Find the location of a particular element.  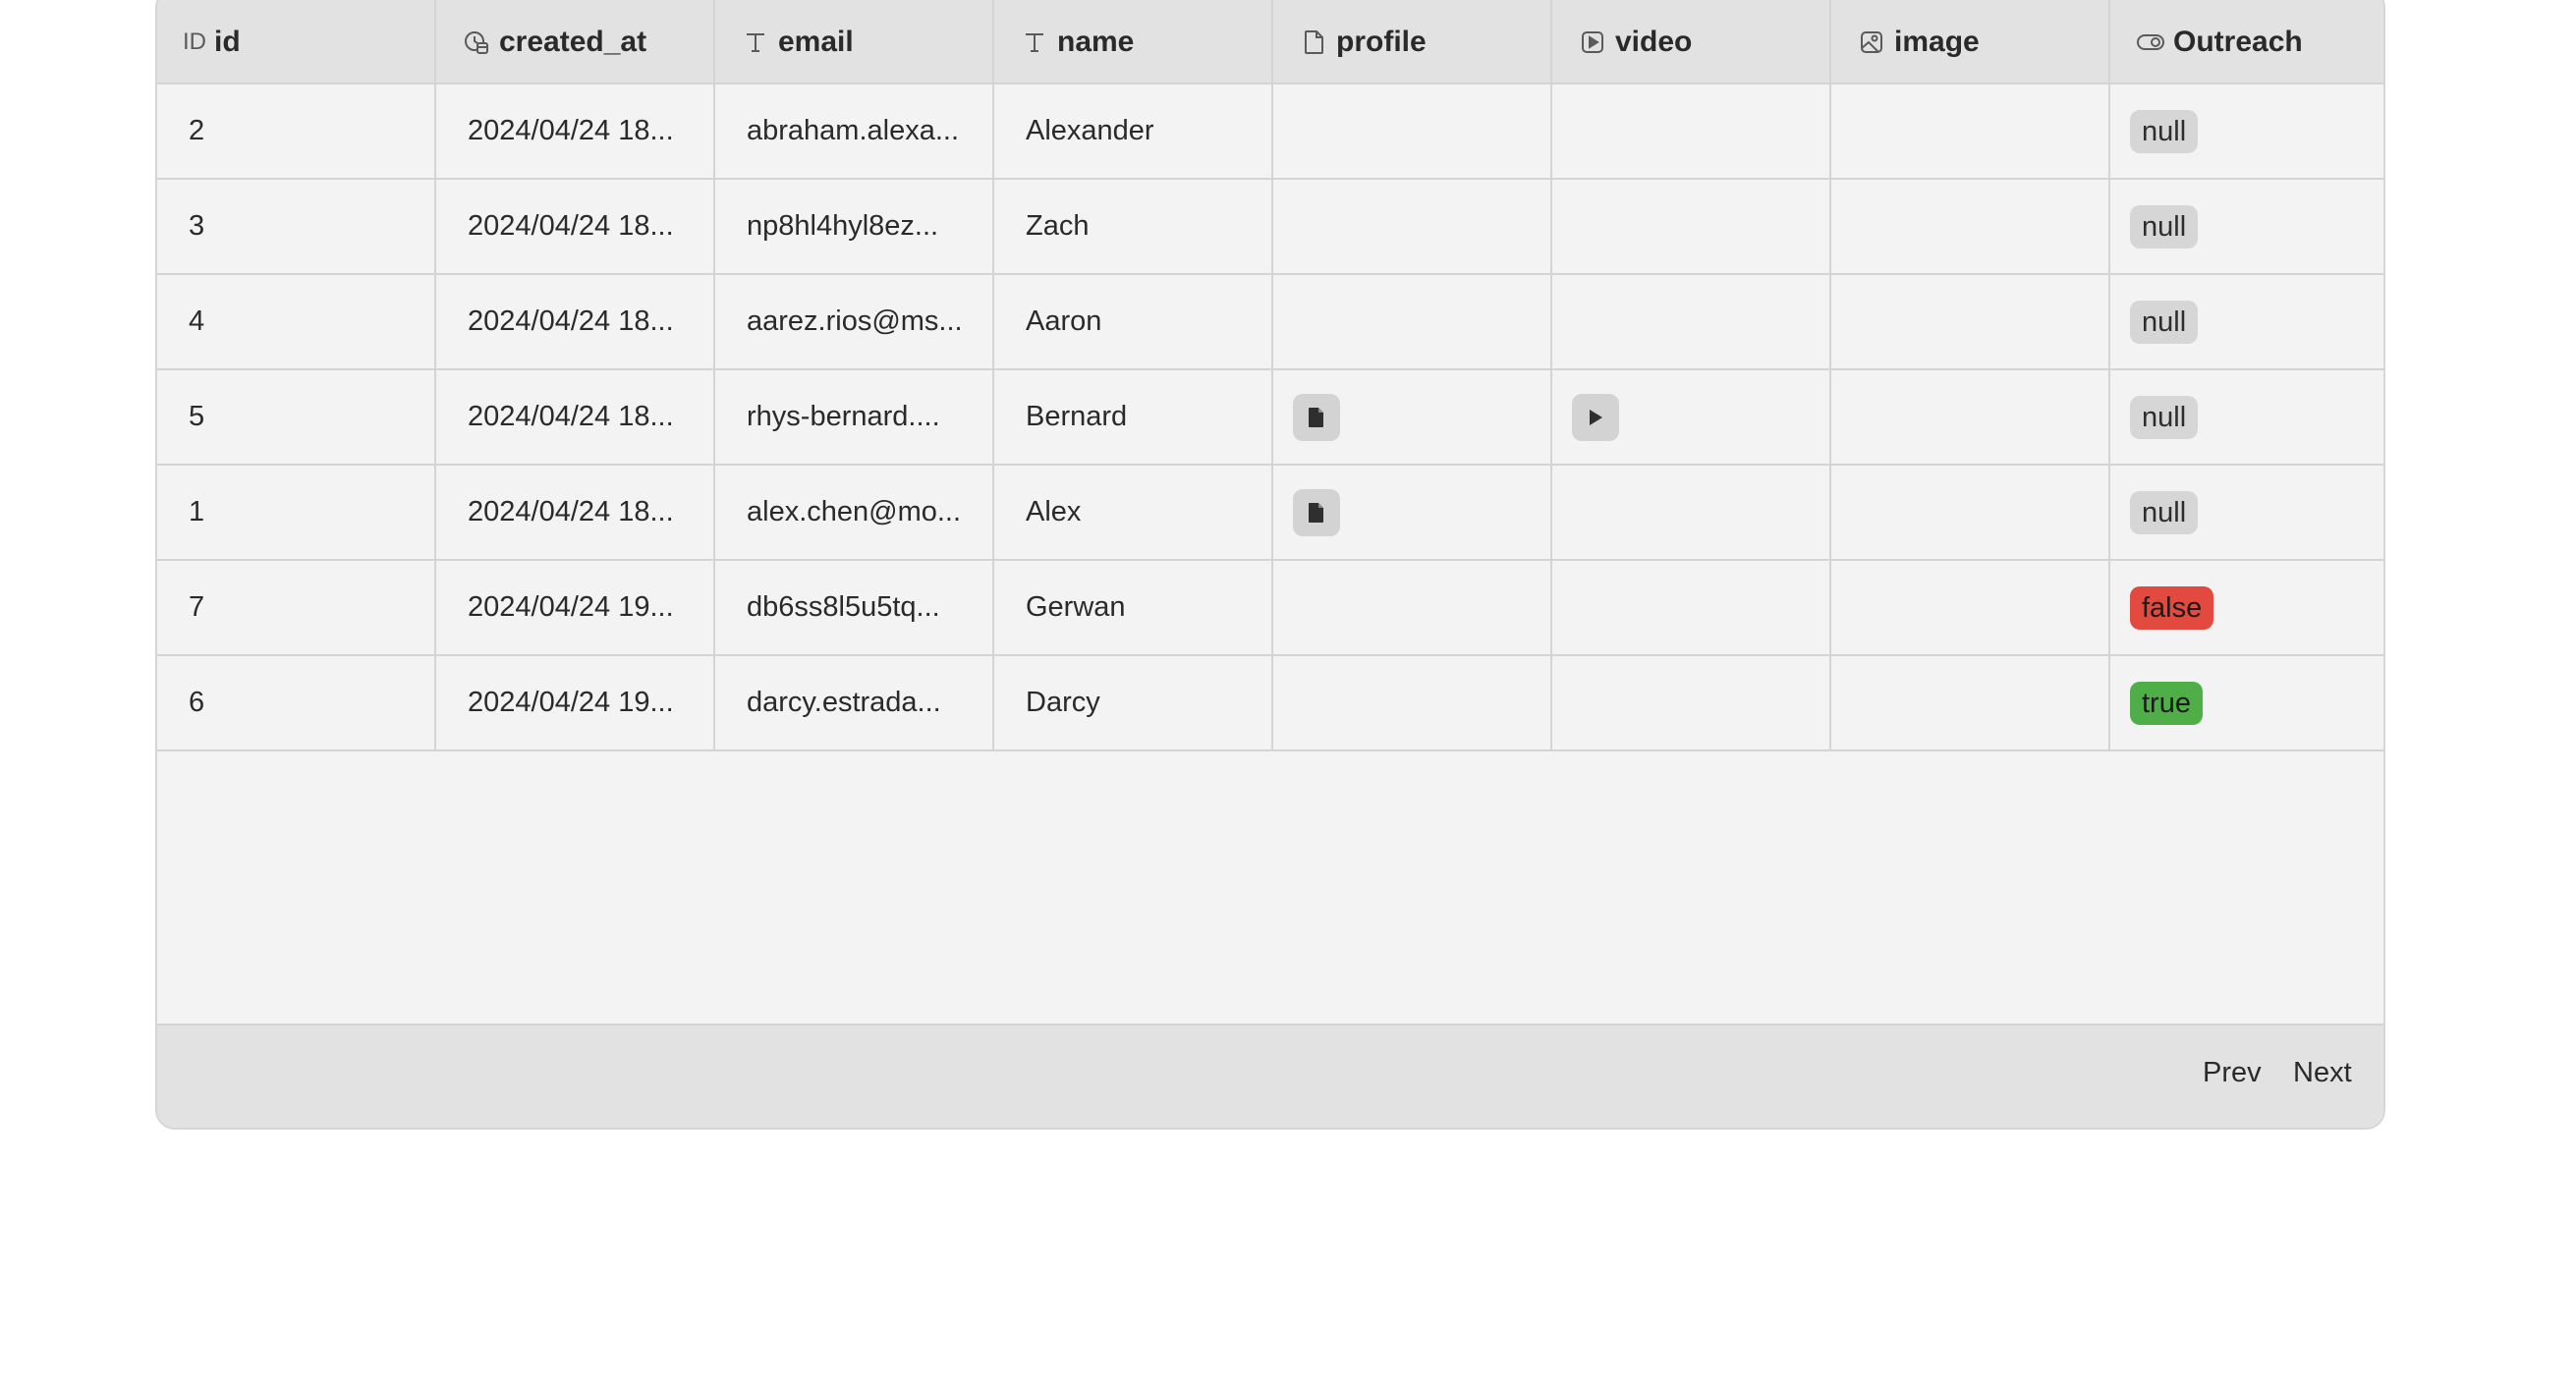

cell-id: 5 is located at coordinates (296, 417).